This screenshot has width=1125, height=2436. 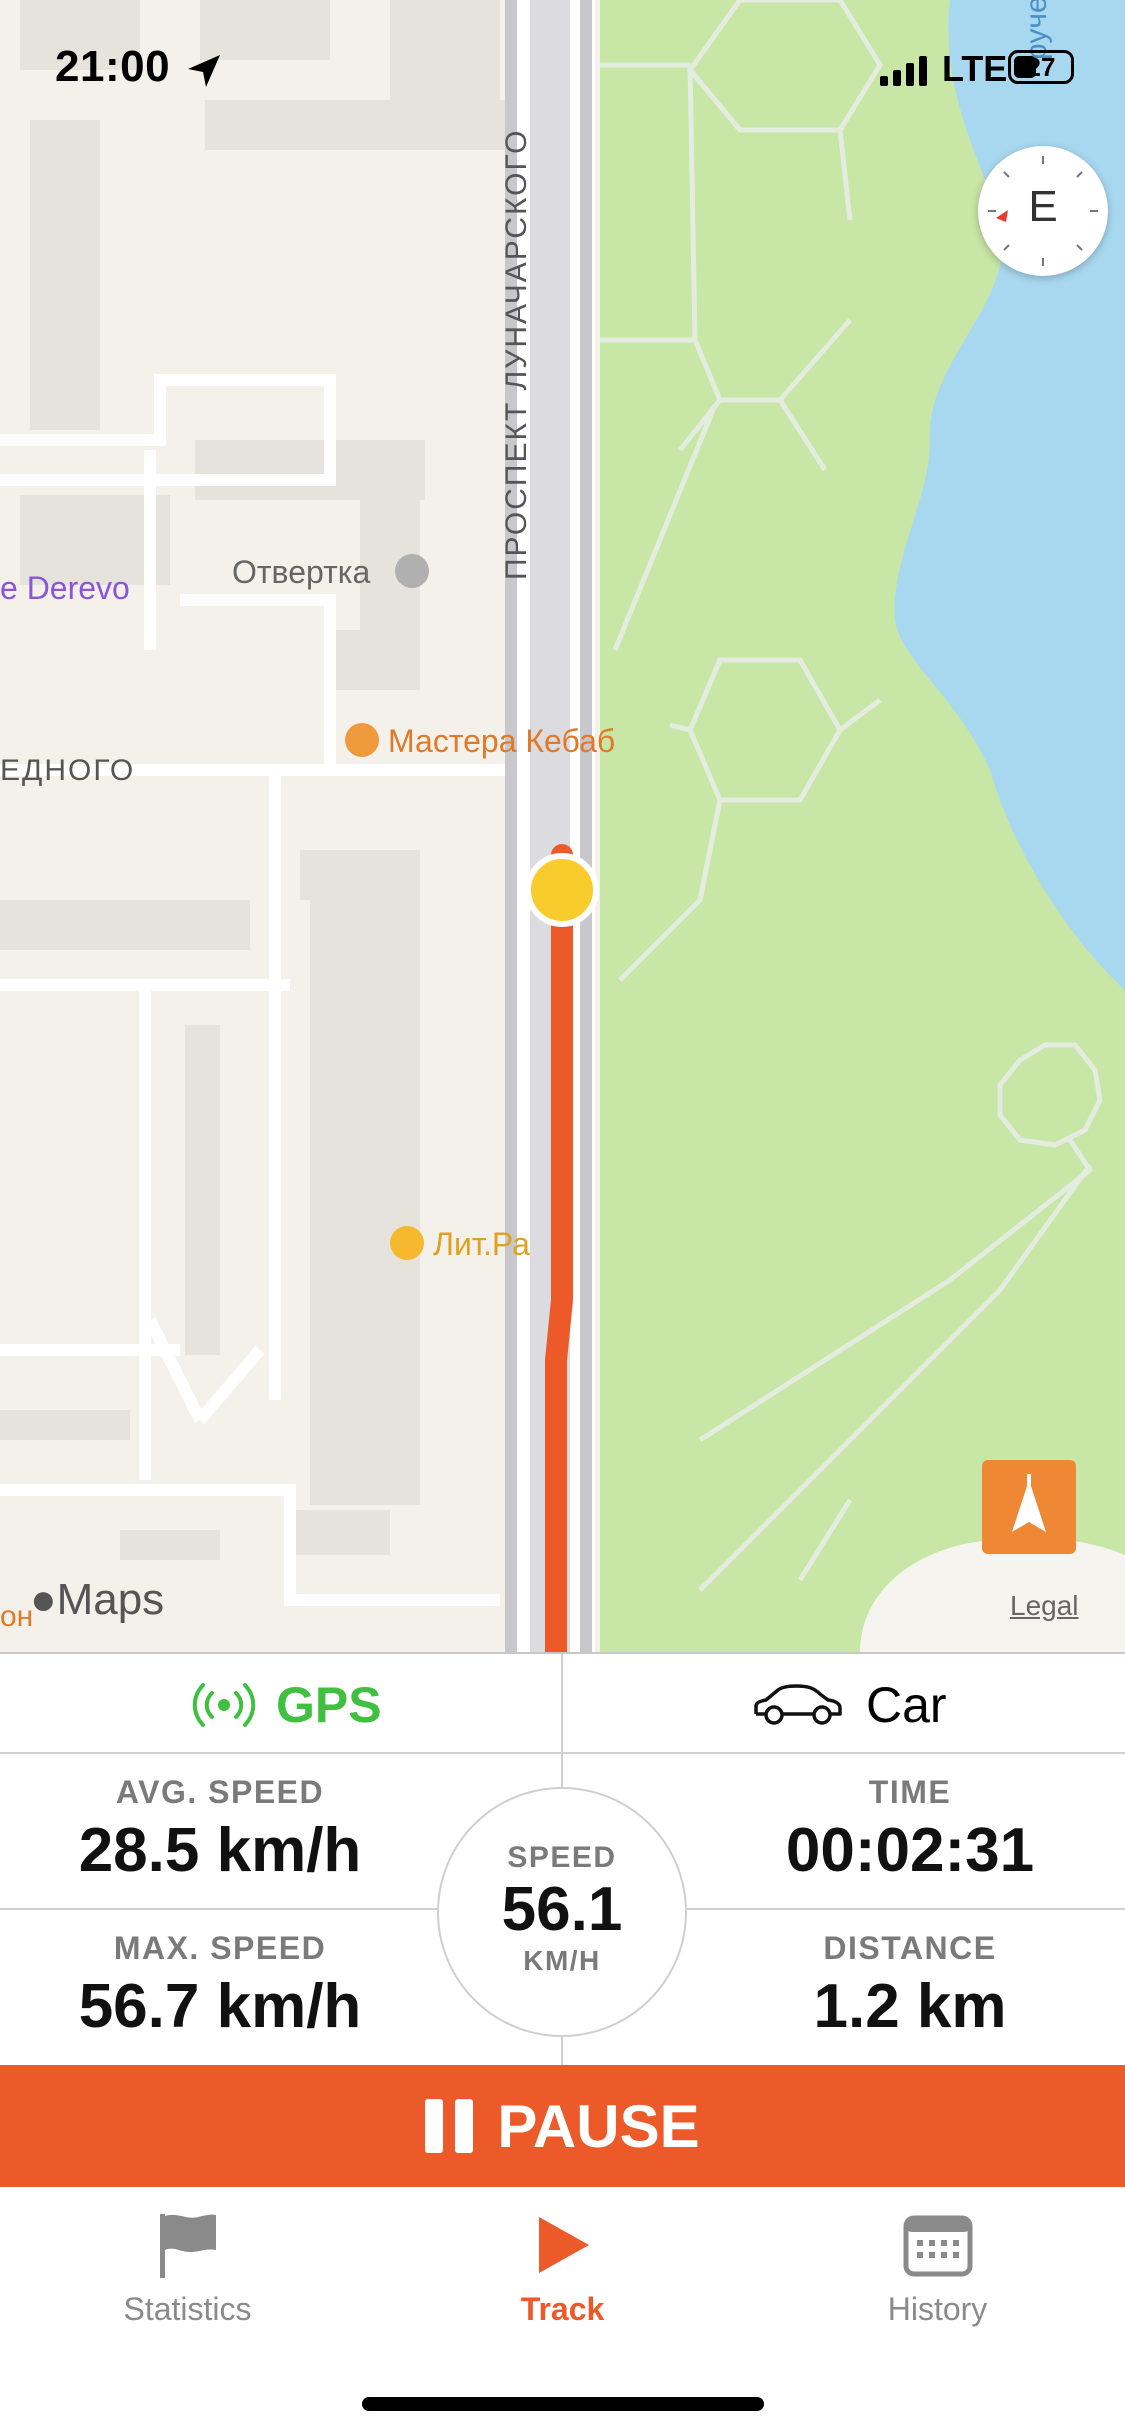 I want to click on gps-signal-icon, so click(x=224, y=1705).